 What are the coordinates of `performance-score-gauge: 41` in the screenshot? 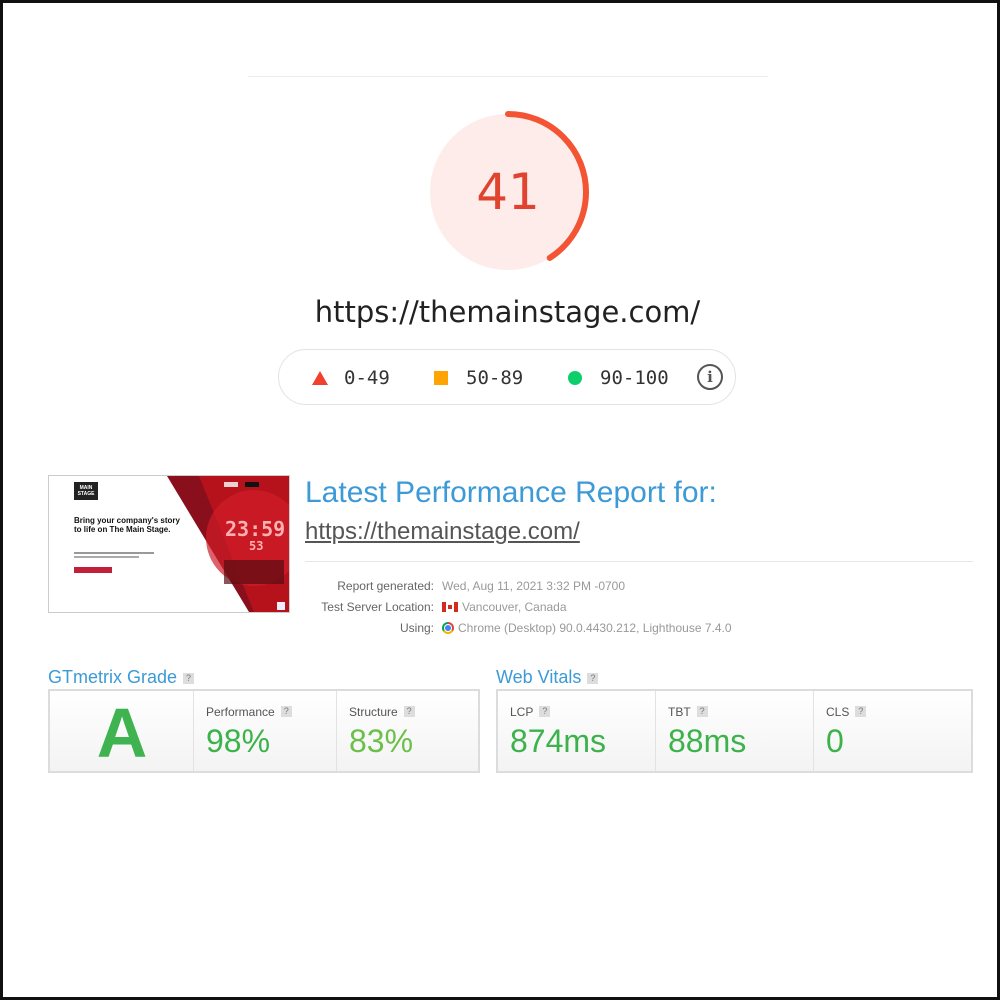 It's located at (508, 192).